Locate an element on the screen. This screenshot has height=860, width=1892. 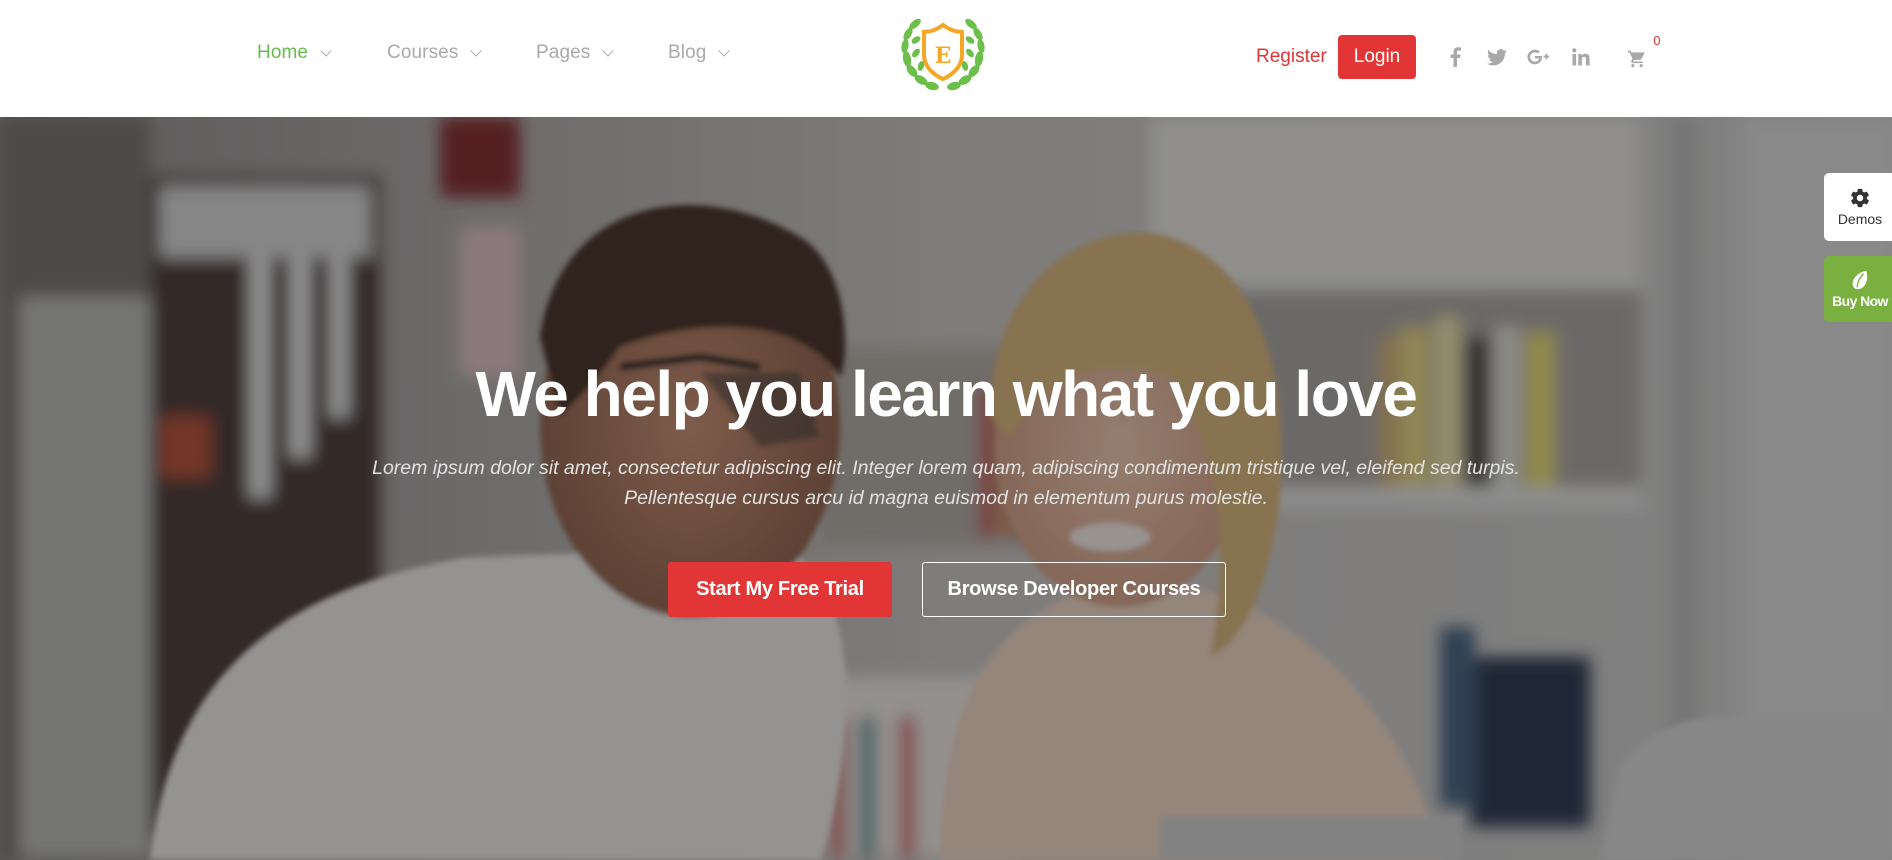
demos-label: Demos is located at coordinates (1860, 219).